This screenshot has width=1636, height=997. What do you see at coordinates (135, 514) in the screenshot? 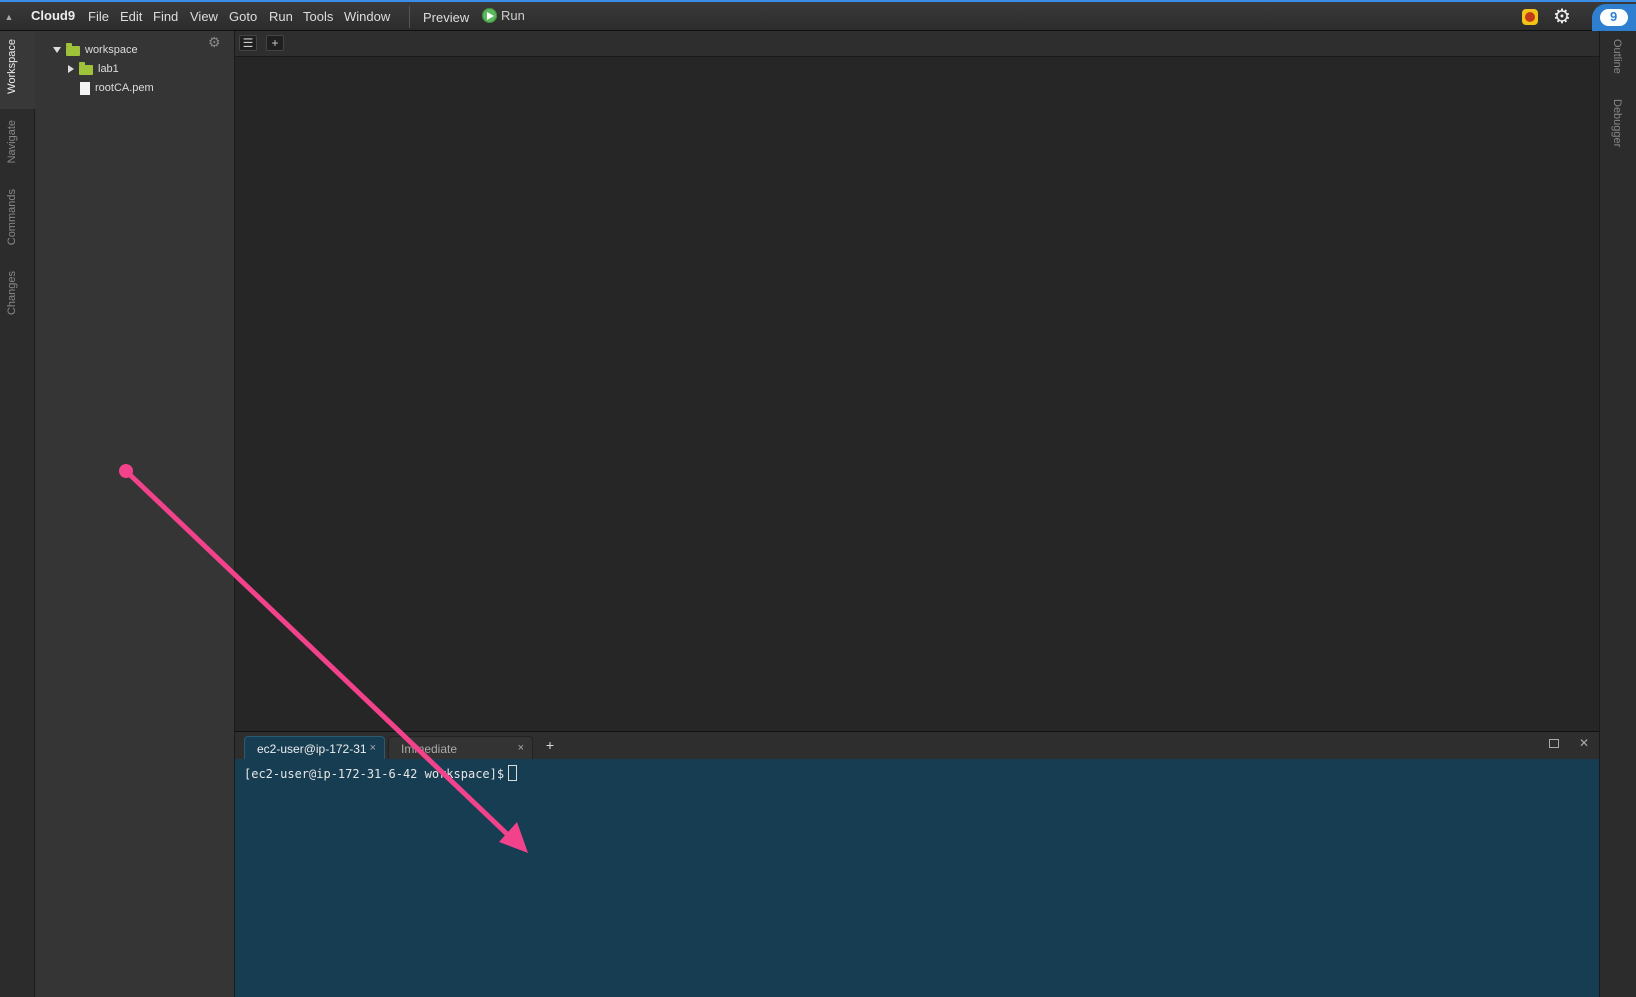
I see `file-tree-panel: ⚙ workspace lab1 rootCA.pem` at bounding box center [135, 514].